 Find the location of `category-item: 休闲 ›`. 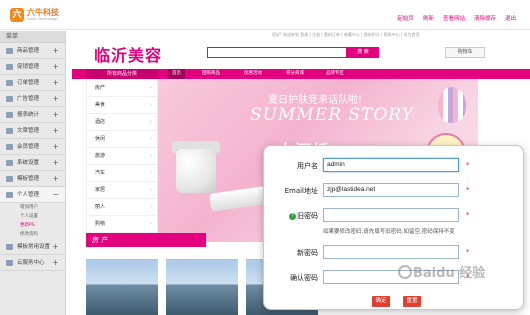

category-item: 休闲 › is located at coordinates (122, 139).